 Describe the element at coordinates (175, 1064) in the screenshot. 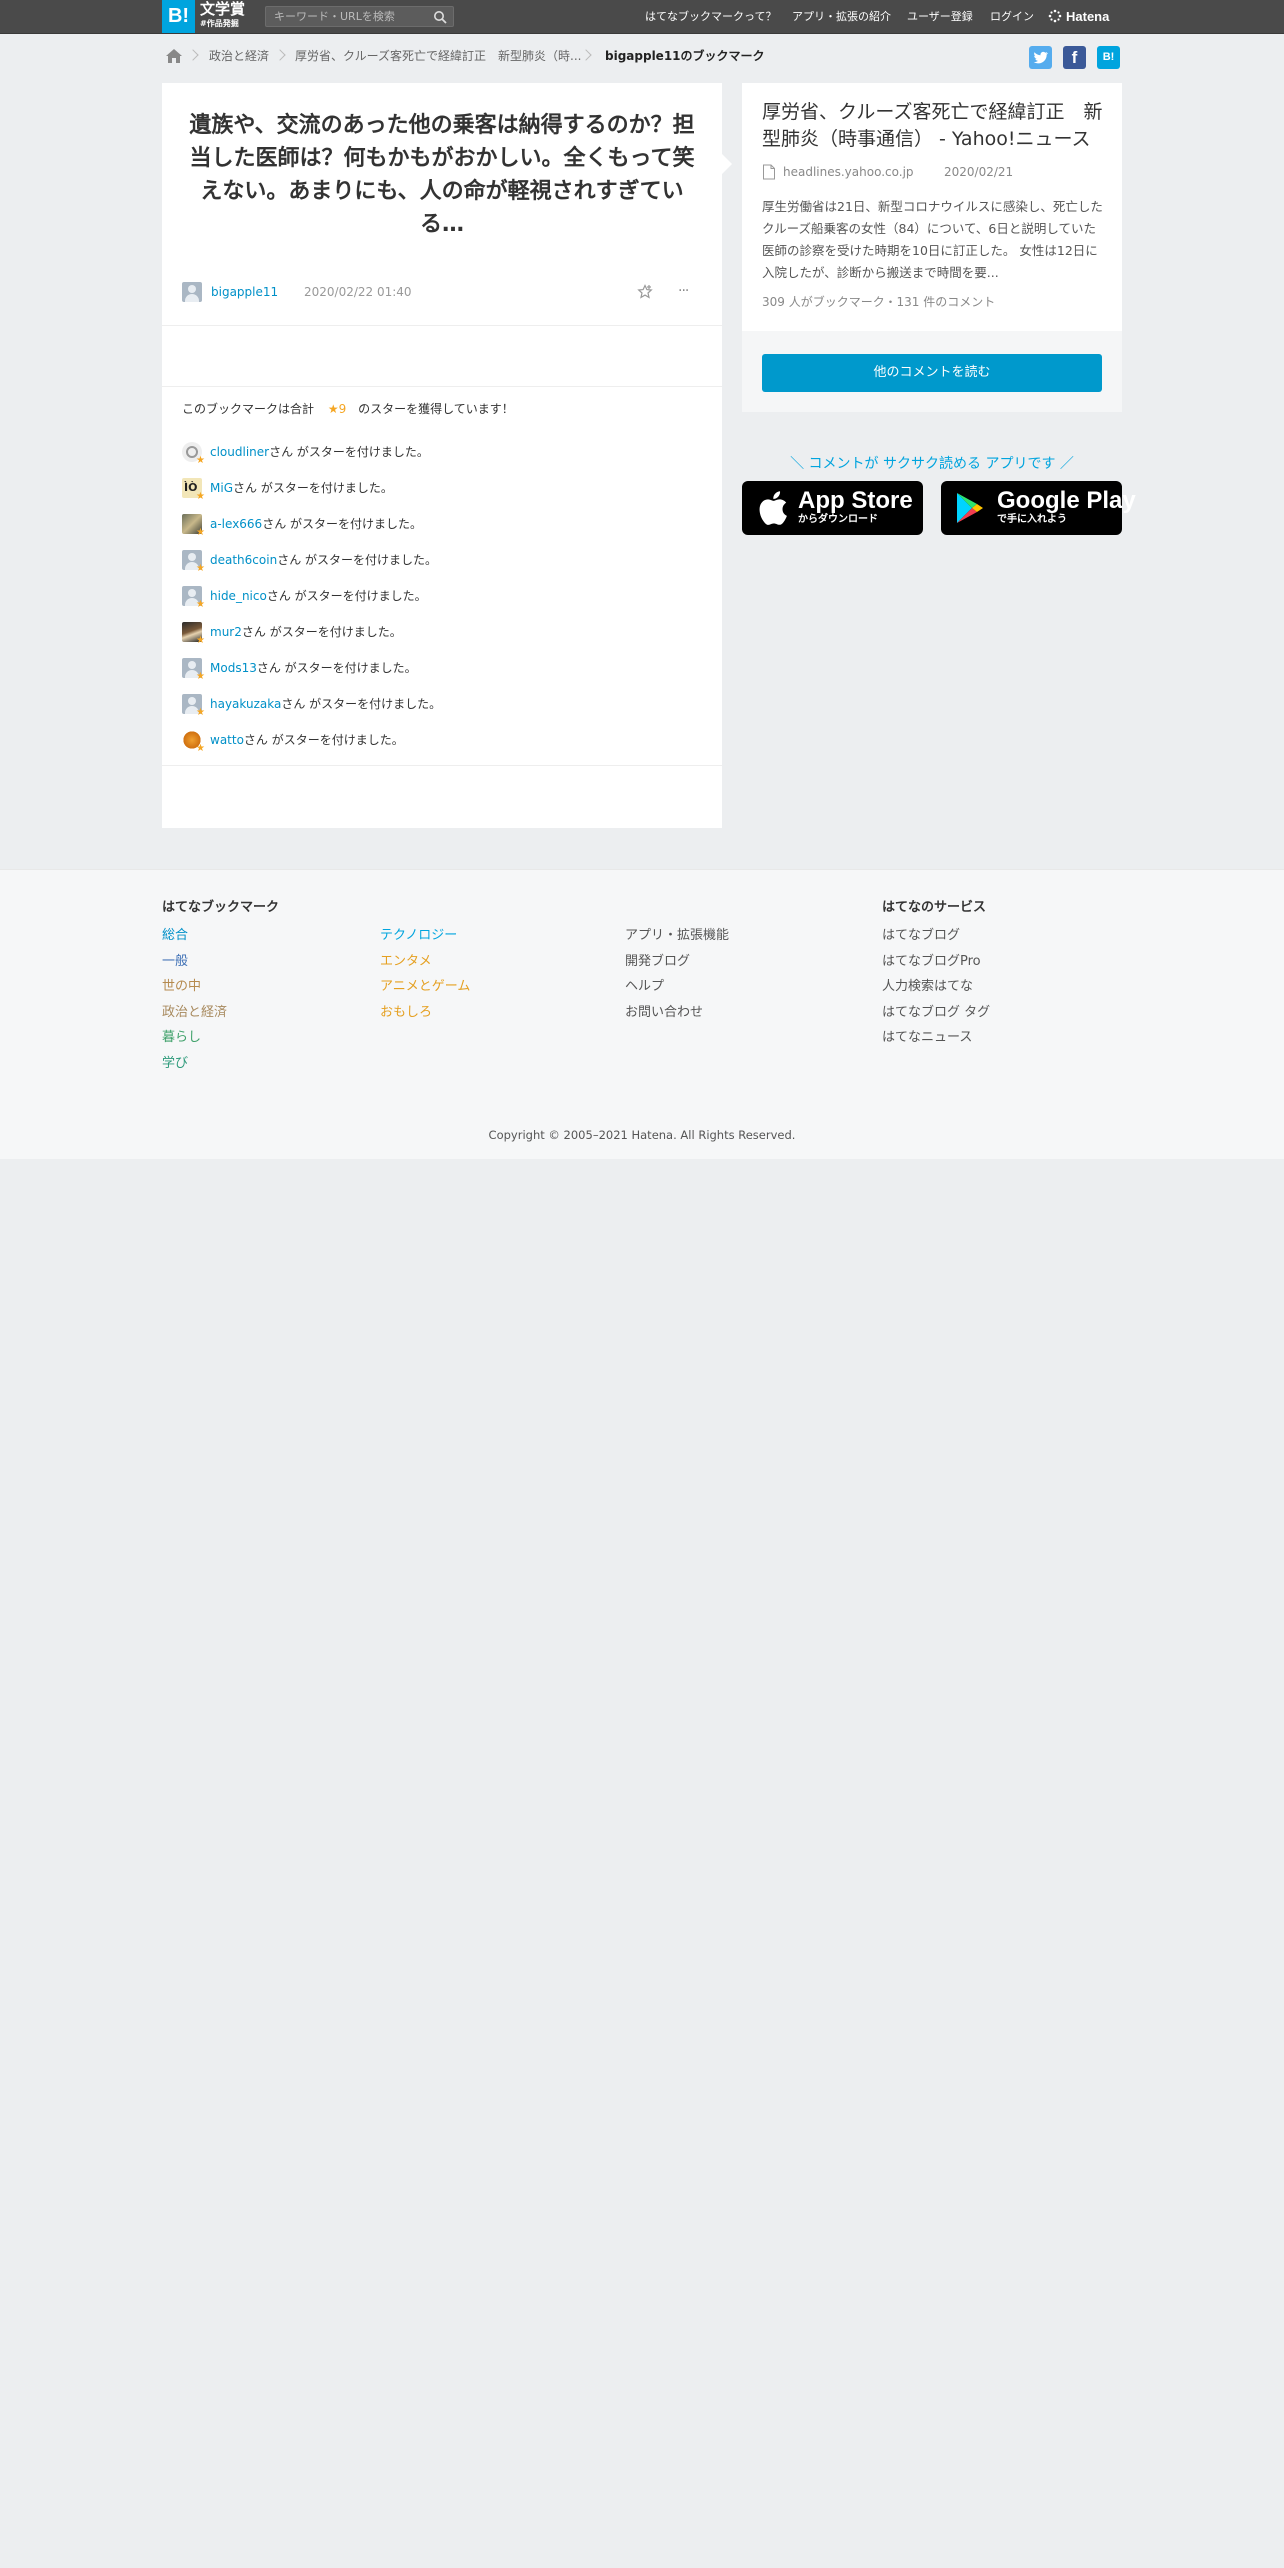

I see `footer-category-link: 学び` at that location.